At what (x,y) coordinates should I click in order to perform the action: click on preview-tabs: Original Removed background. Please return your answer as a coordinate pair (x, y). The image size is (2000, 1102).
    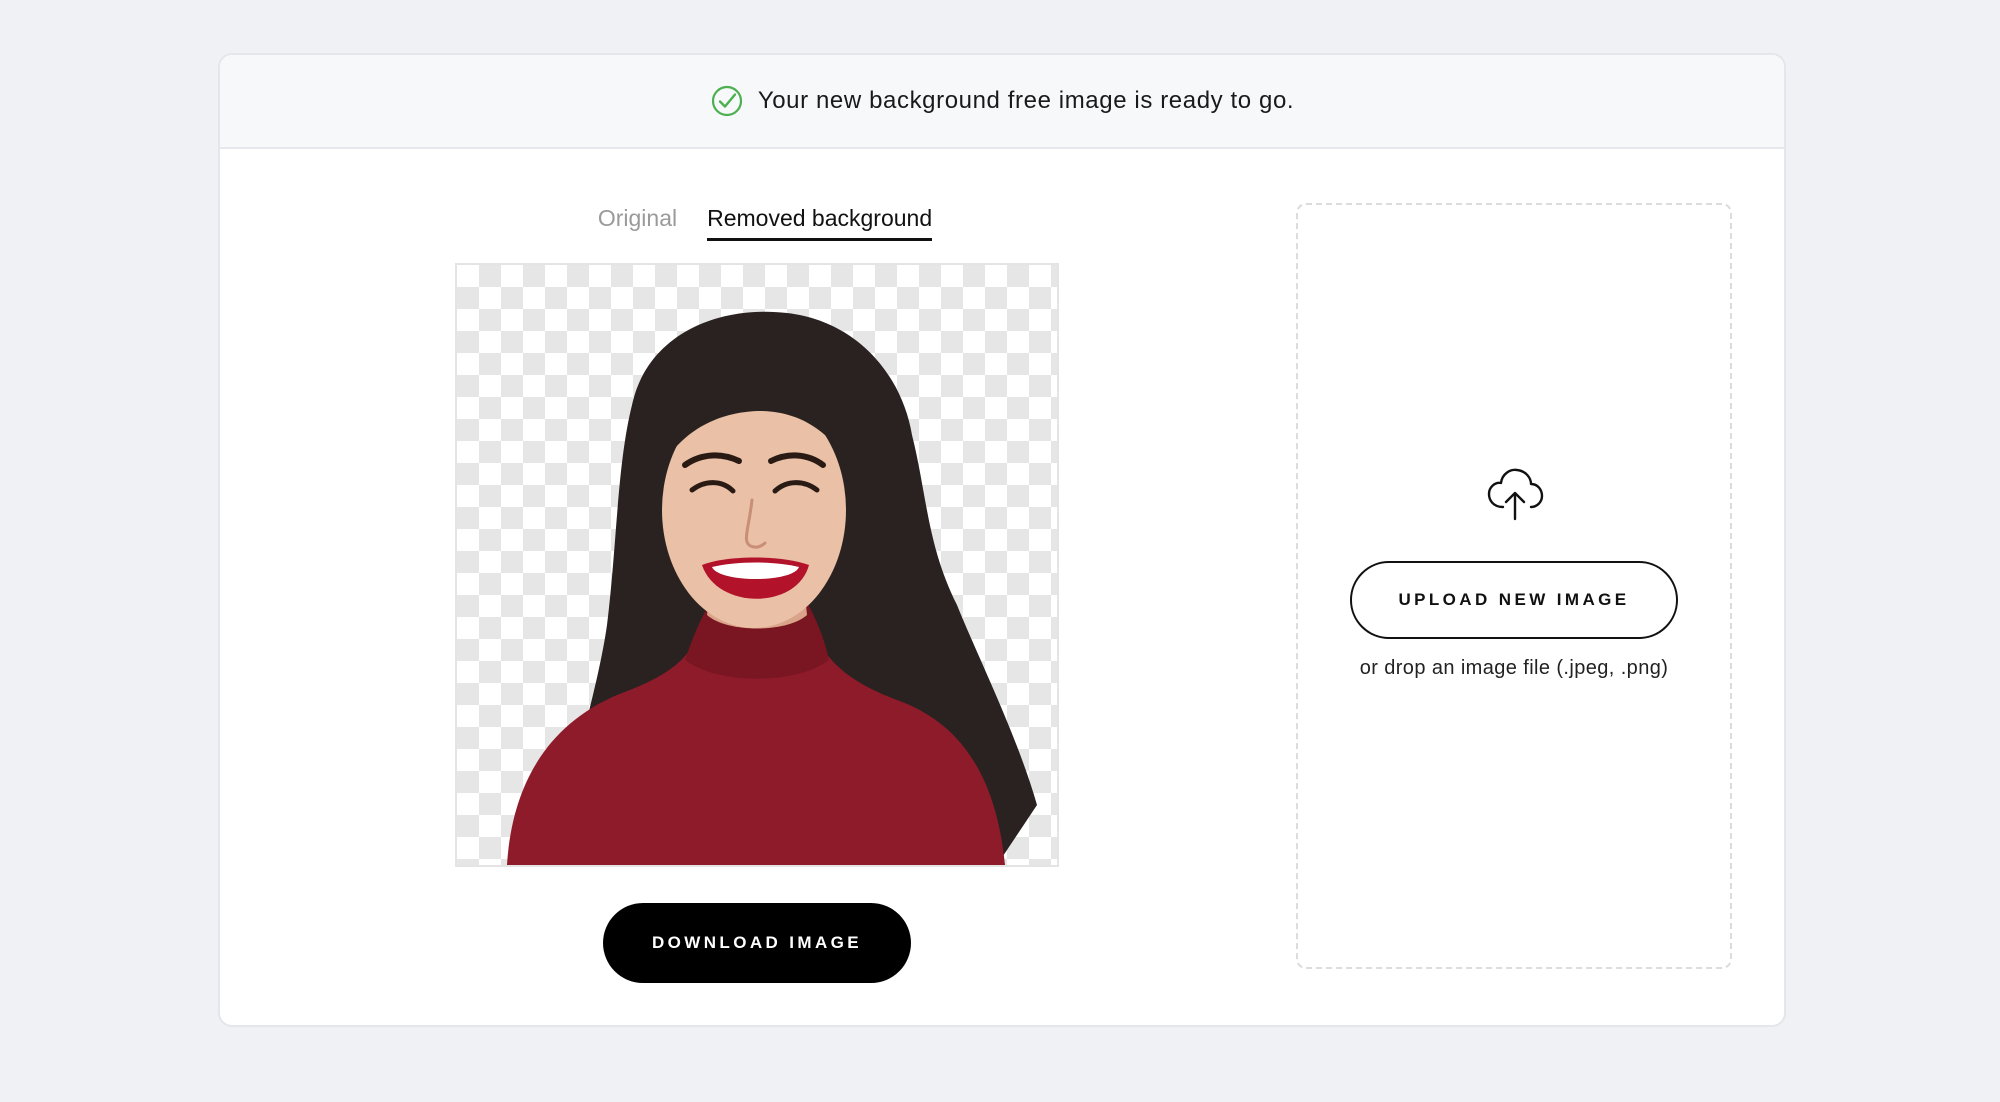
    Looking at the image, I should click on (765, 223).